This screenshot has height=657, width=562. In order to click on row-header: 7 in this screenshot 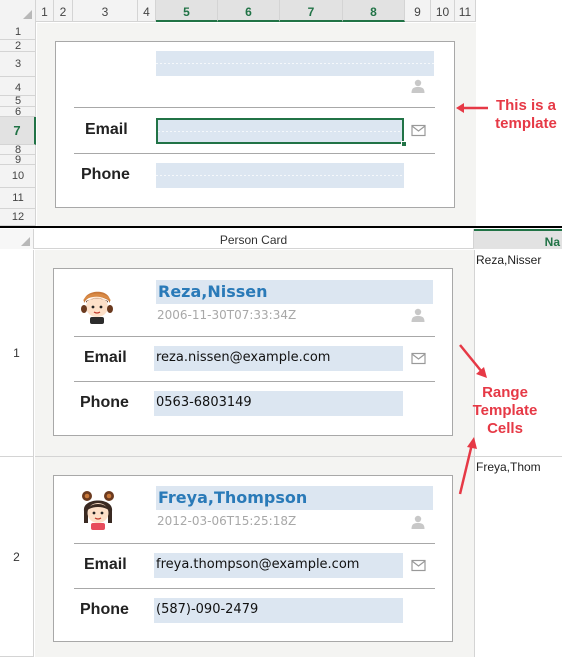, I will do `click(18, 131)`.